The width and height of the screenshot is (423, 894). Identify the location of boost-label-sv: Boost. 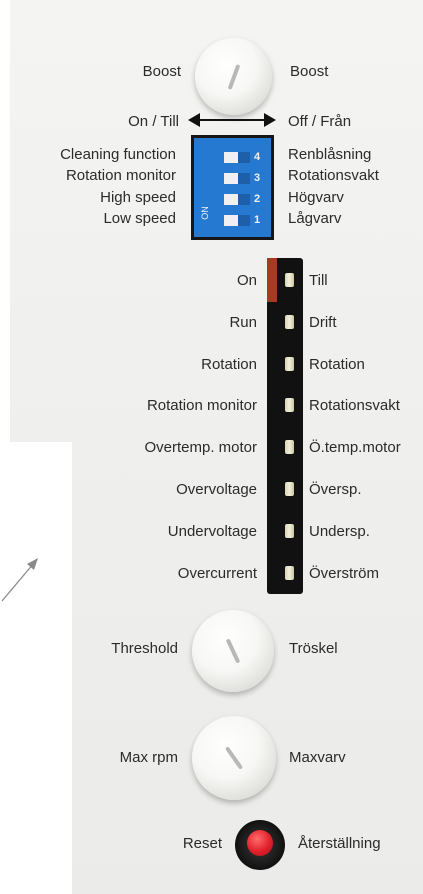
(309, 71).